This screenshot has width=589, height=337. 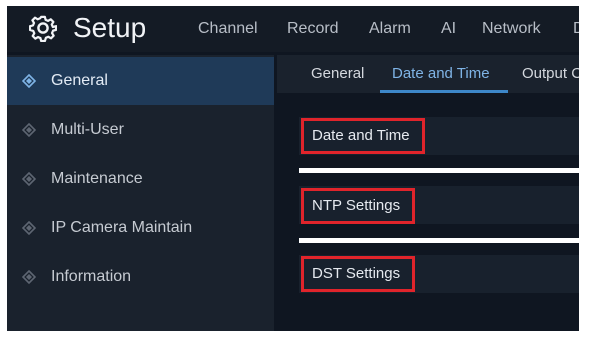 What do you see at coordinates (140, 277) in the screenshot?
I see `sidebar-item-information: Information` at bounding box center [140, 277].